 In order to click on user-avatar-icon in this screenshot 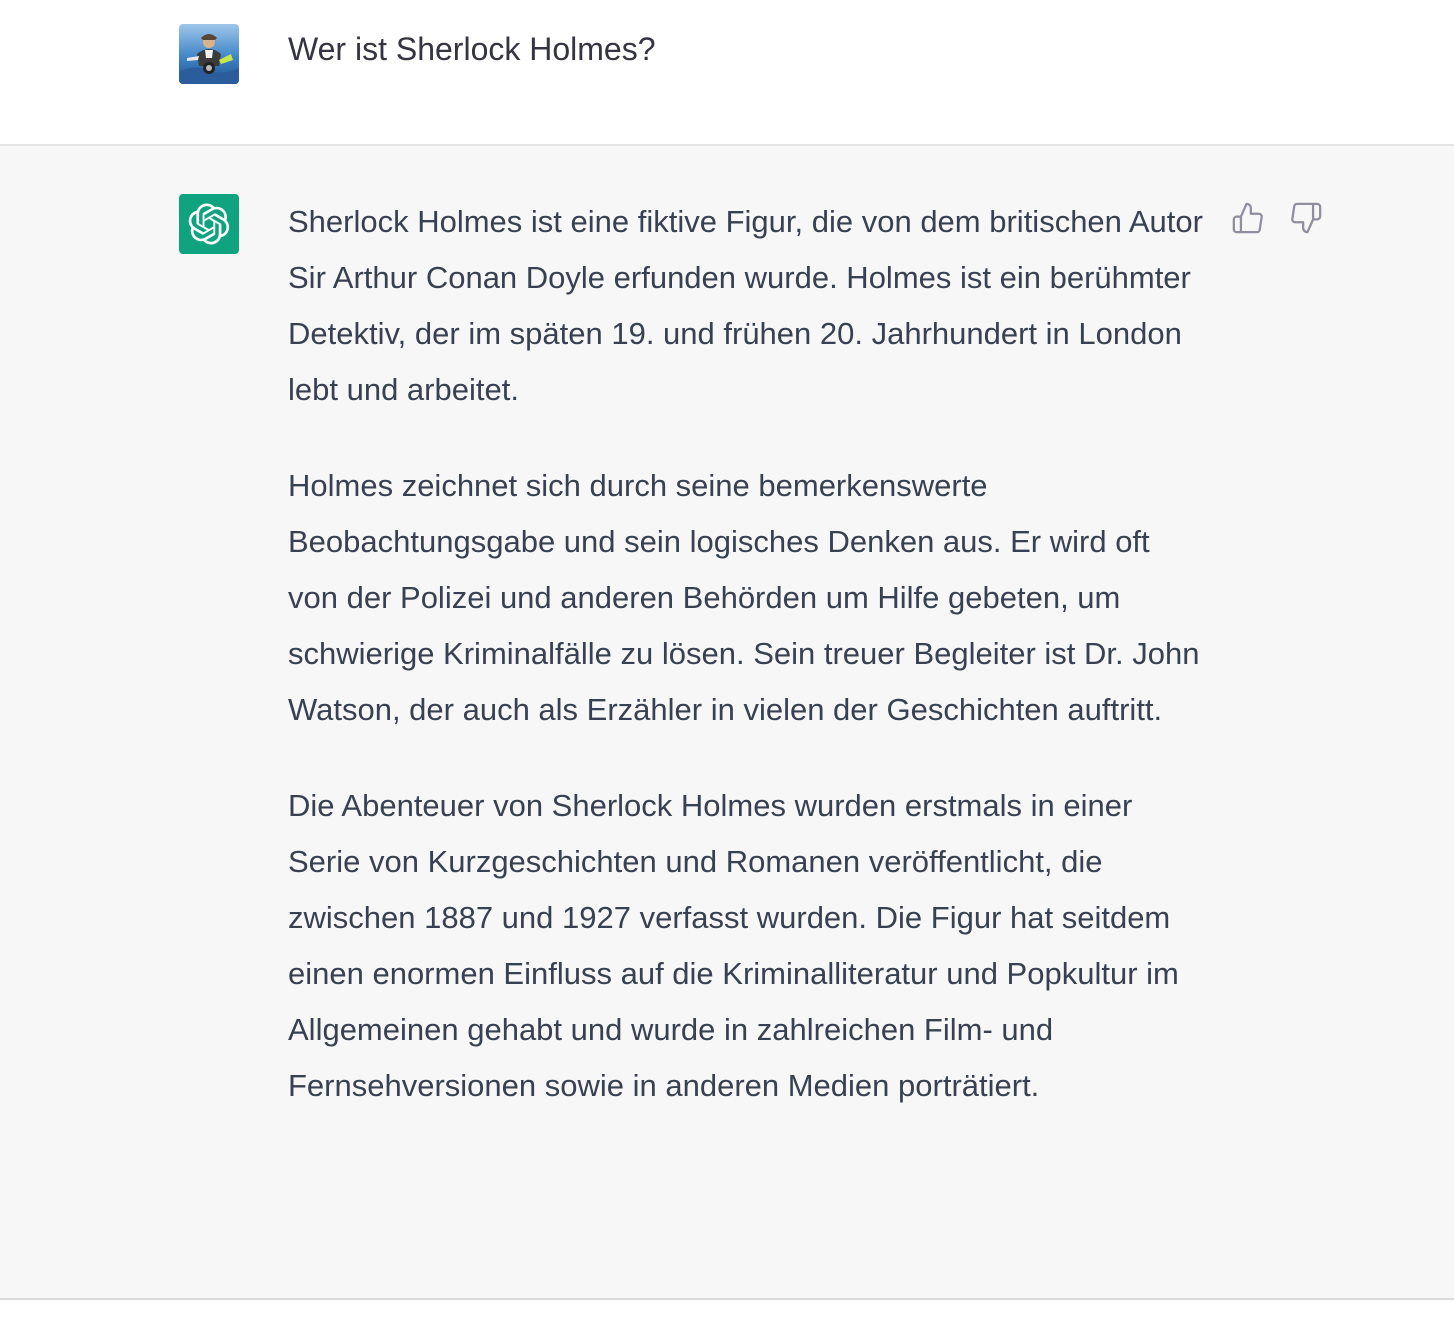, I will do `click(209, 54)`.